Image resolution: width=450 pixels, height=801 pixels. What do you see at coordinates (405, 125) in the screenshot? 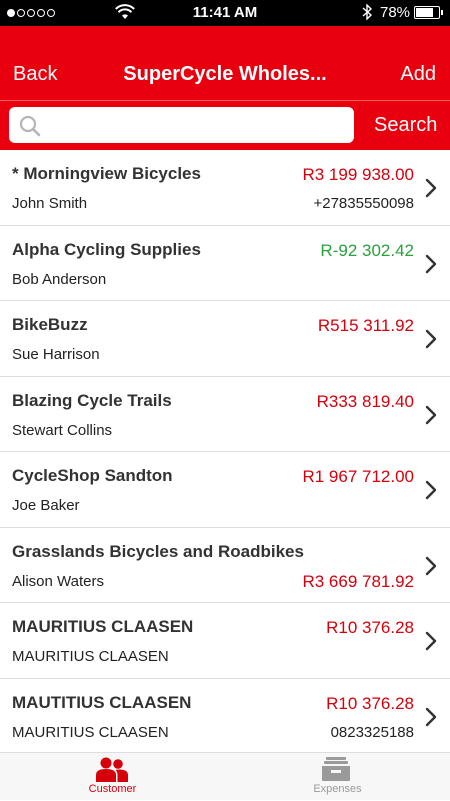
I see `search-button: Search` at bounding box center [405, 125].